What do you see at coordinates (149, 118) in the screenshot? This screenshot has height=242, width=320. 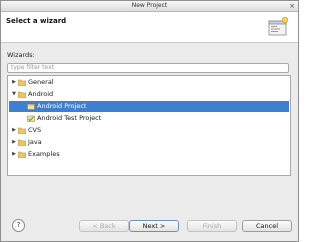 I see `tree-item-android-test-project: Android Test Project` at bounding box center [149, 118].